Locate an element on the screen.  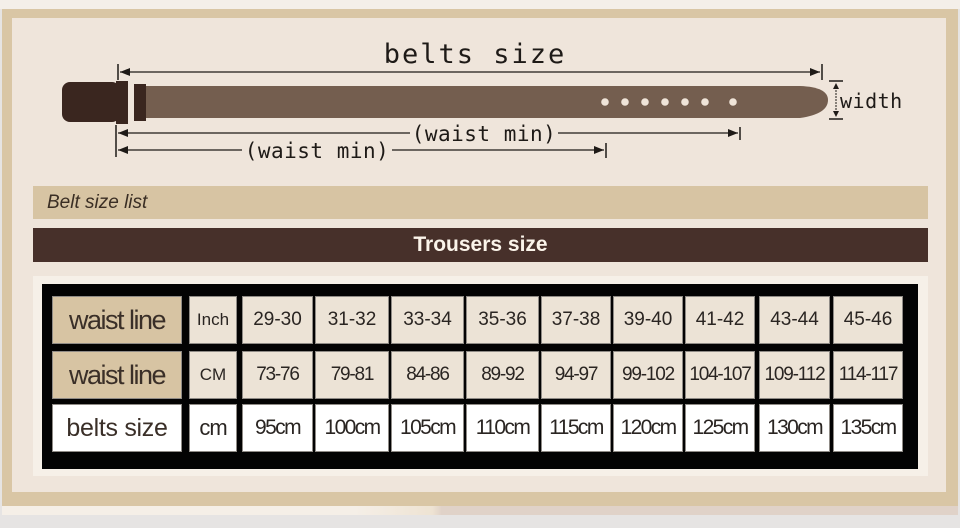
size-value-cell: 73-76 is located at coordinates (277, 375).